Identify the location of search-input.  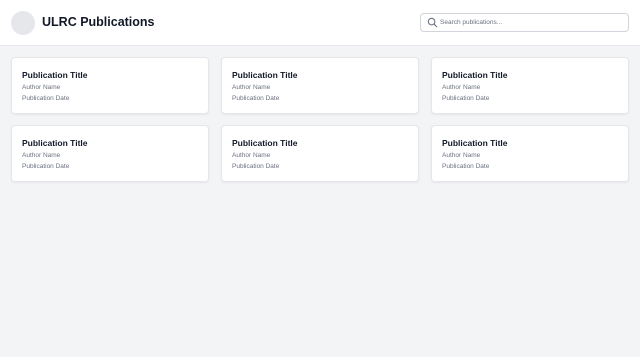
(533, 22).